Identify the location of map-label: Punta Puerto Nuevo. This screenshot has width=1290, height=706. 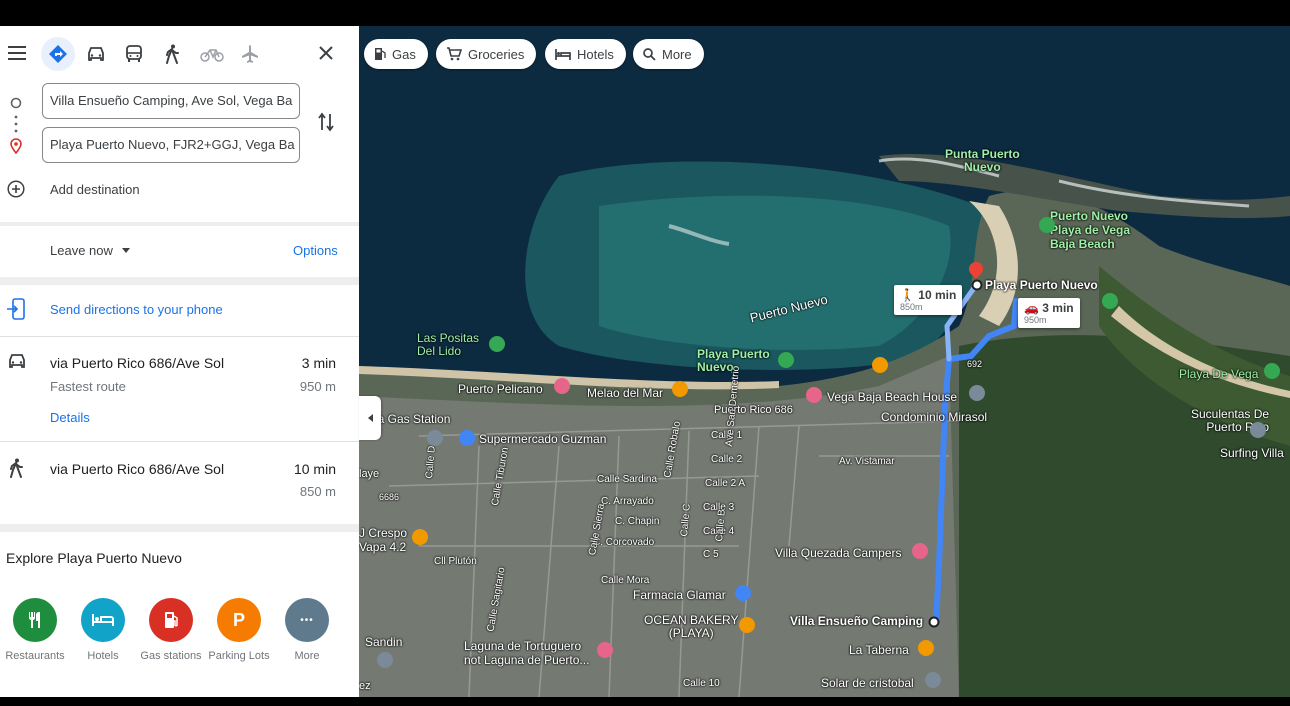
(982, 161).